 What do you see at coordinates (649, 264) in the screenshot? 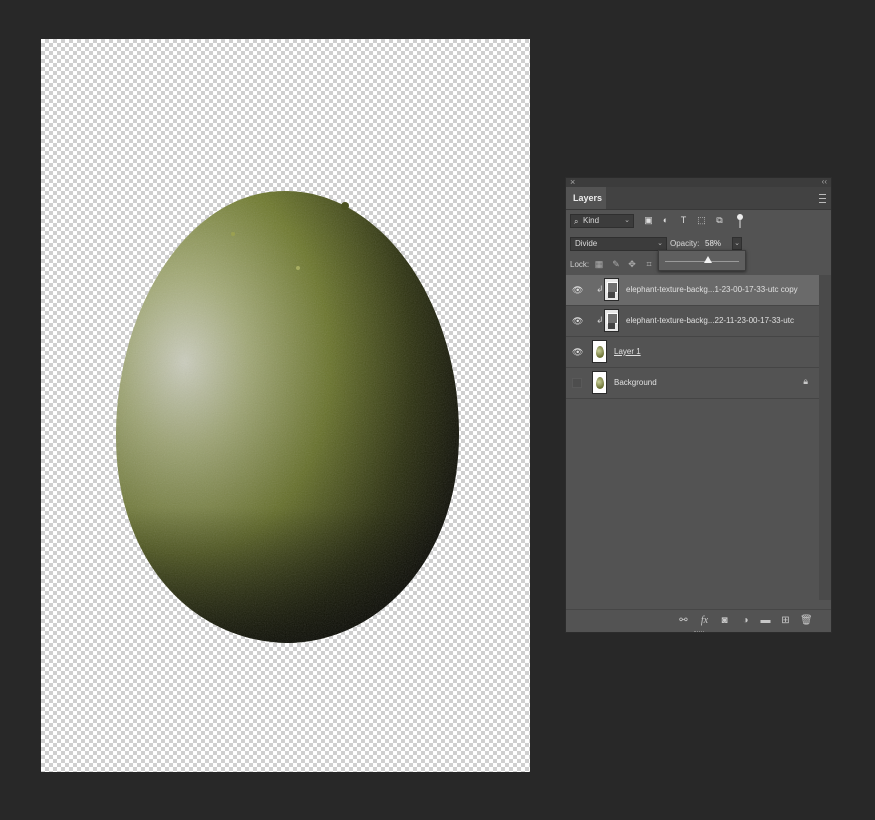
I see `lock-artboard-icon: ⌗` at bounding box center [649, 264].